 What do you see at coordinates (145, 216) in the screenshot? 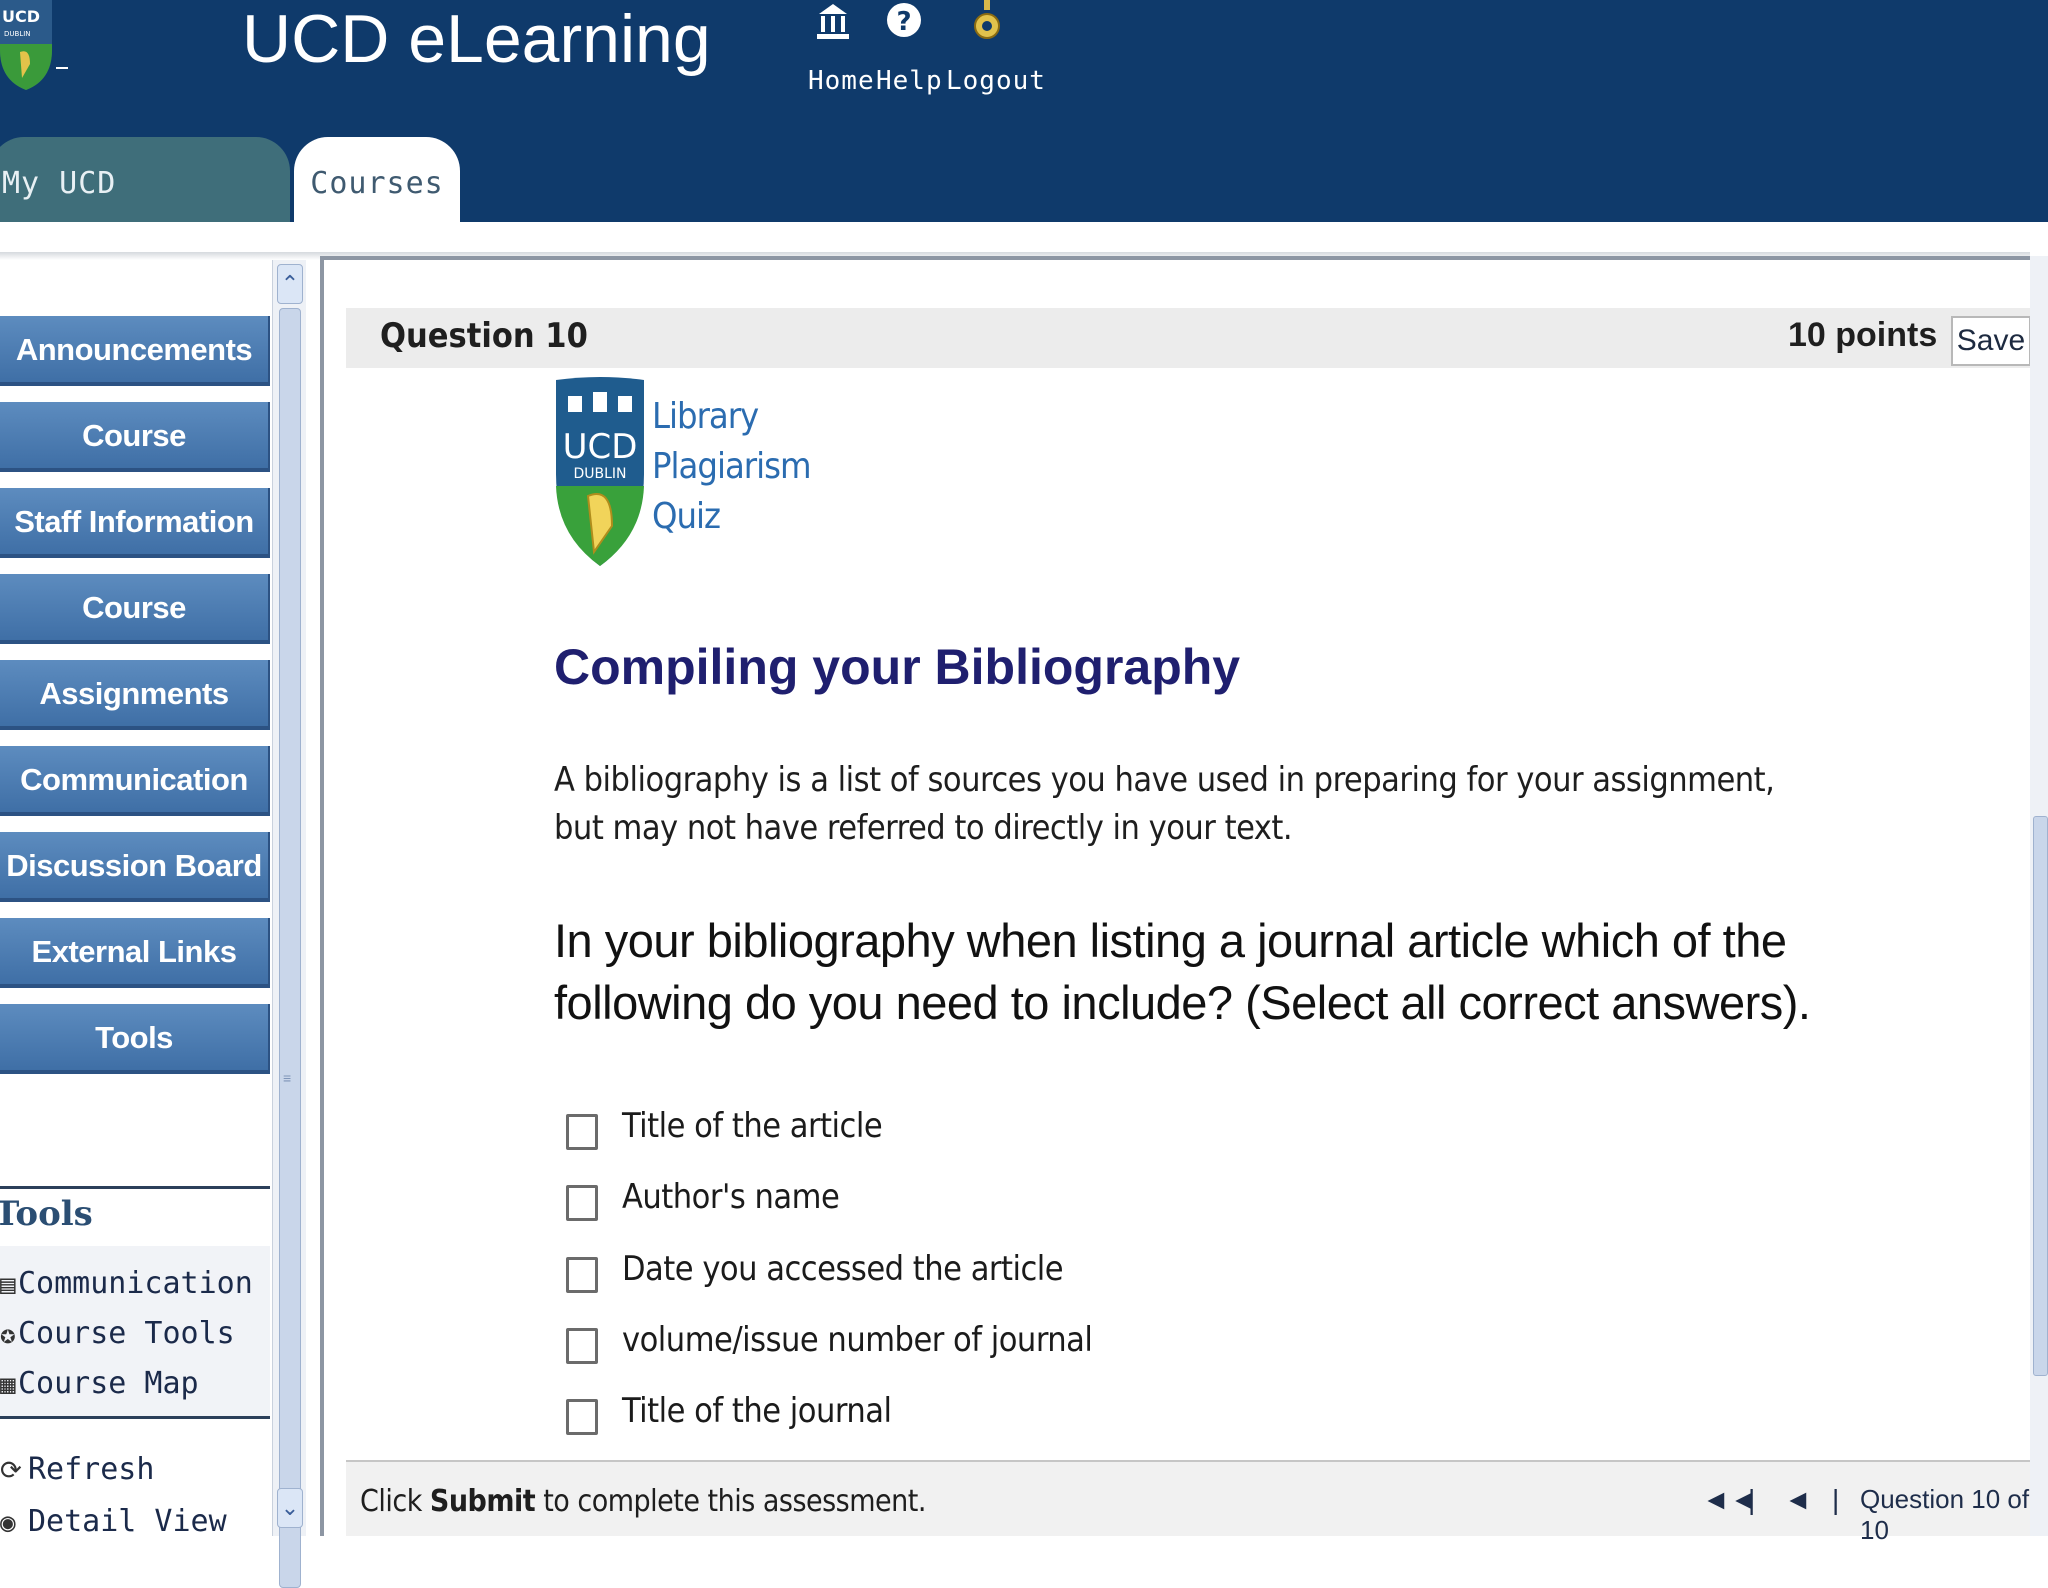
I see `tab-my-ucd-blackboard: My UCD Blackboard` at bounding box center [145, 216].